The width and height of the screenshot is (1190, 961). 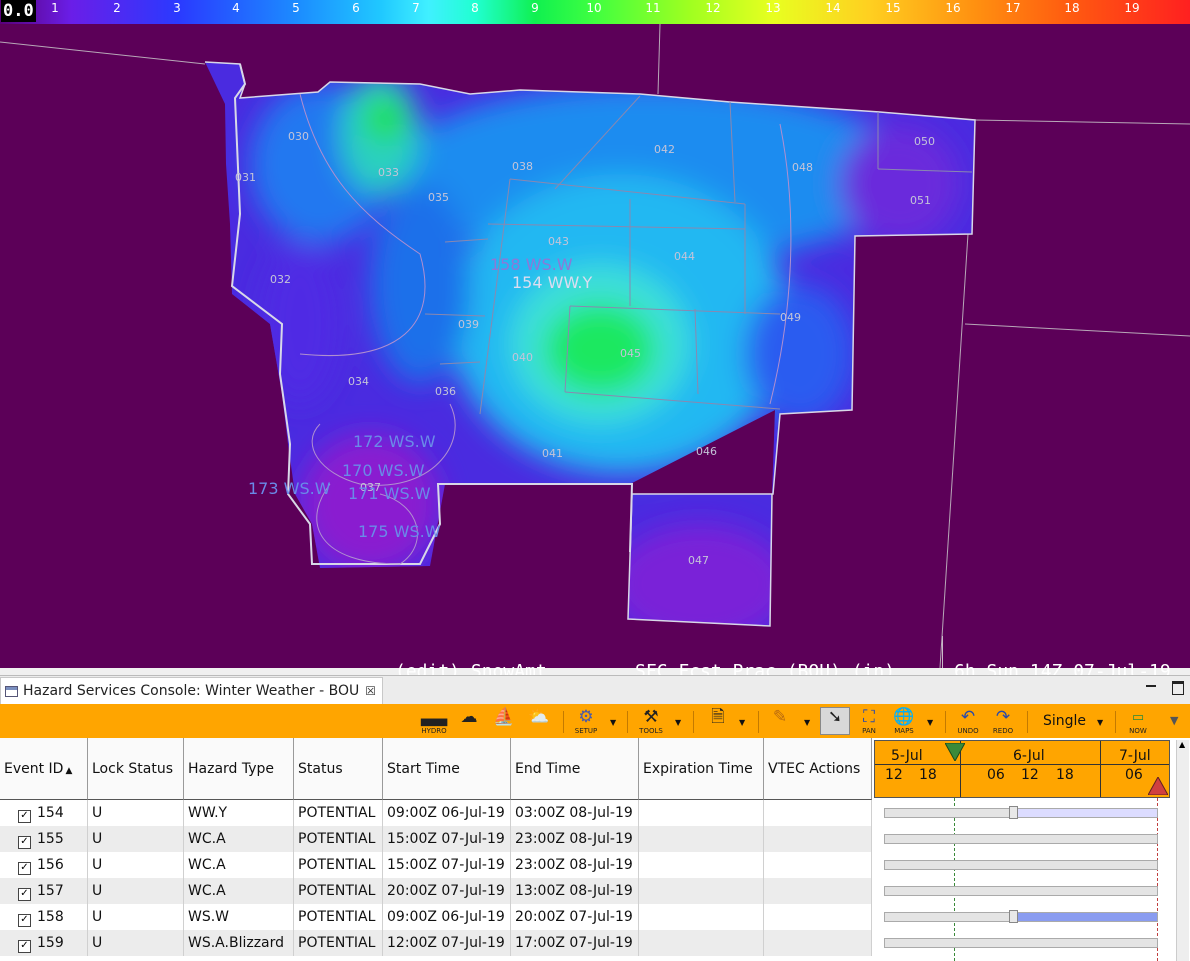 I want to click on timeline-day-7-jul: 7-Jul, so click(x=1135, y=756).